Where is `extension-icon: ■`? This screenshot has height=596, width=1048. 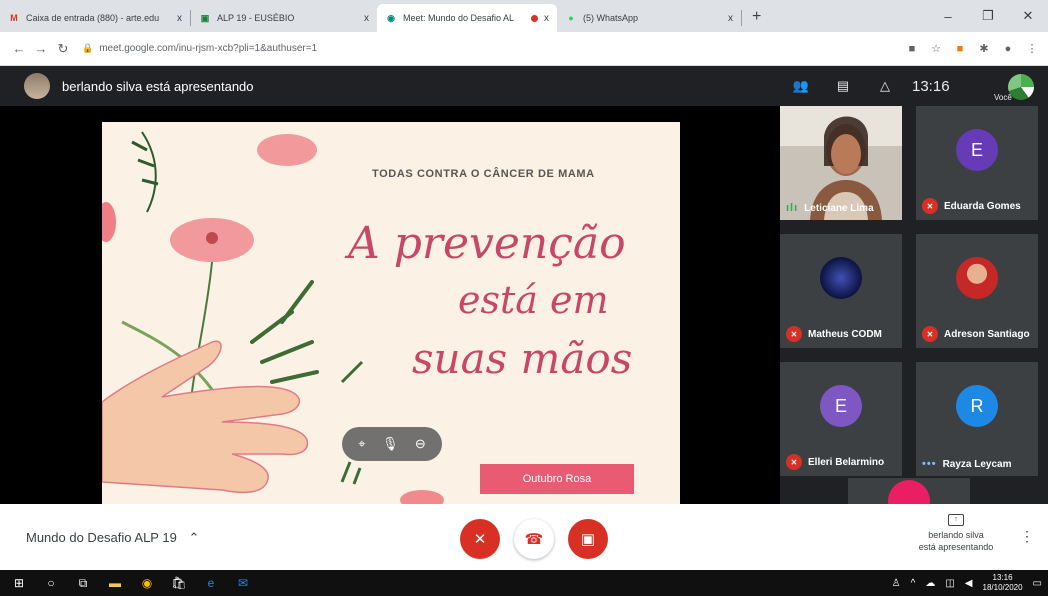 extension-icon: ■ is located at coordinates (960, 49).